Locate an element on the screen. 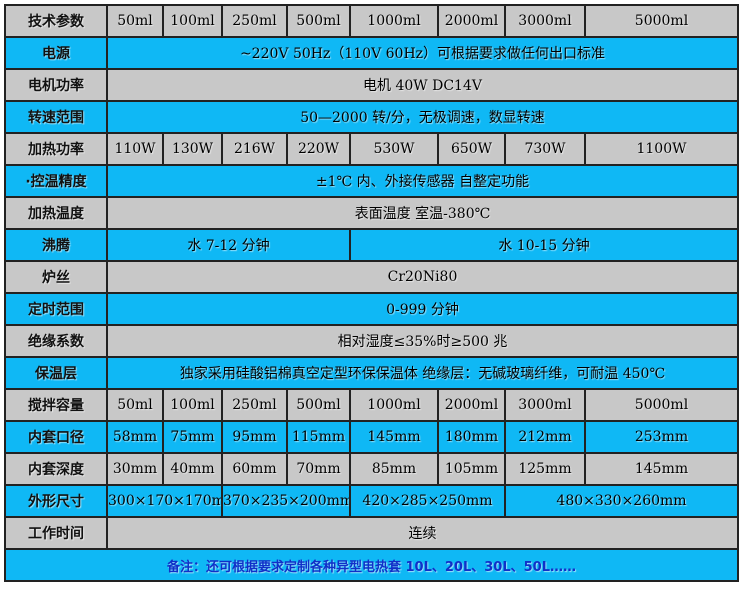 The height and width of the screenshot is (597, 741). row-value: 530W is located at coordinates (395, 150).